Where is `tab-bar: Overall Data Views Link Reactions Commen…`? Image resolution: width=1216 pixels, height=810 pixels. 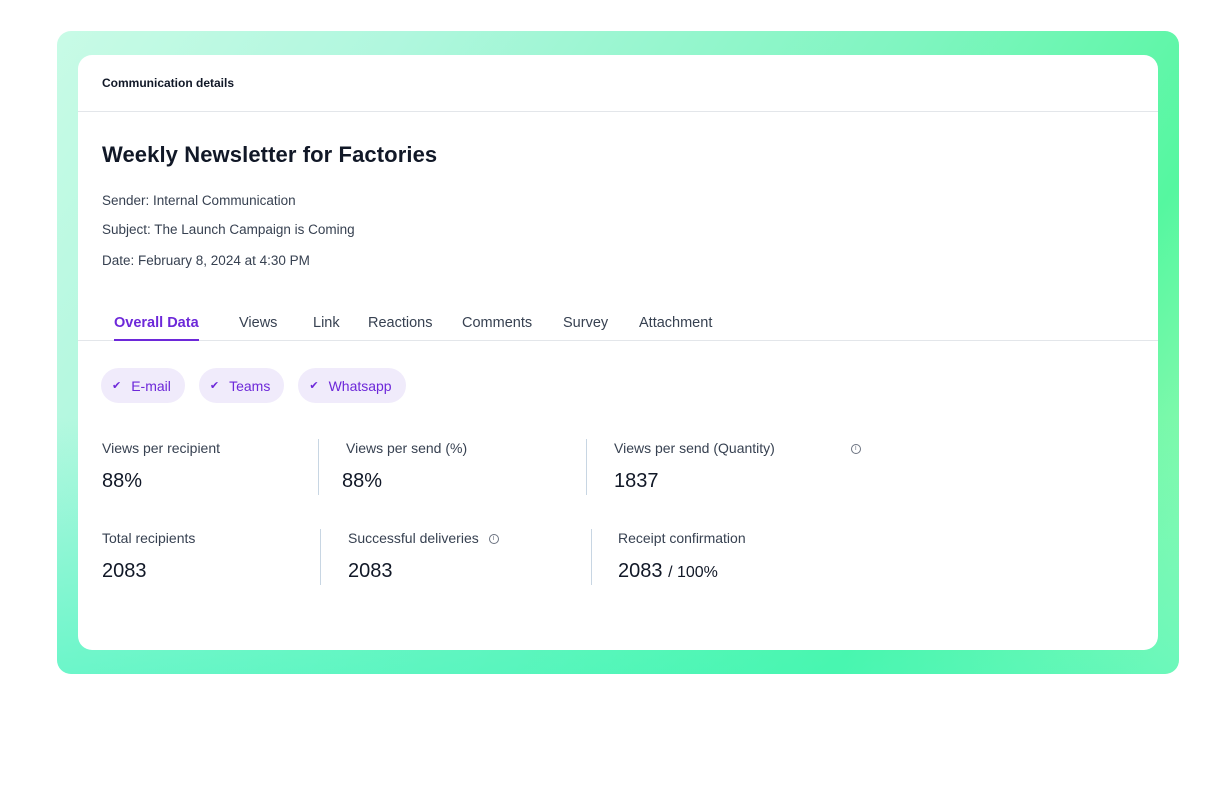
tab-bar: Overall Data Views Link Reactions Commen… is located at coordinates (618, 323).